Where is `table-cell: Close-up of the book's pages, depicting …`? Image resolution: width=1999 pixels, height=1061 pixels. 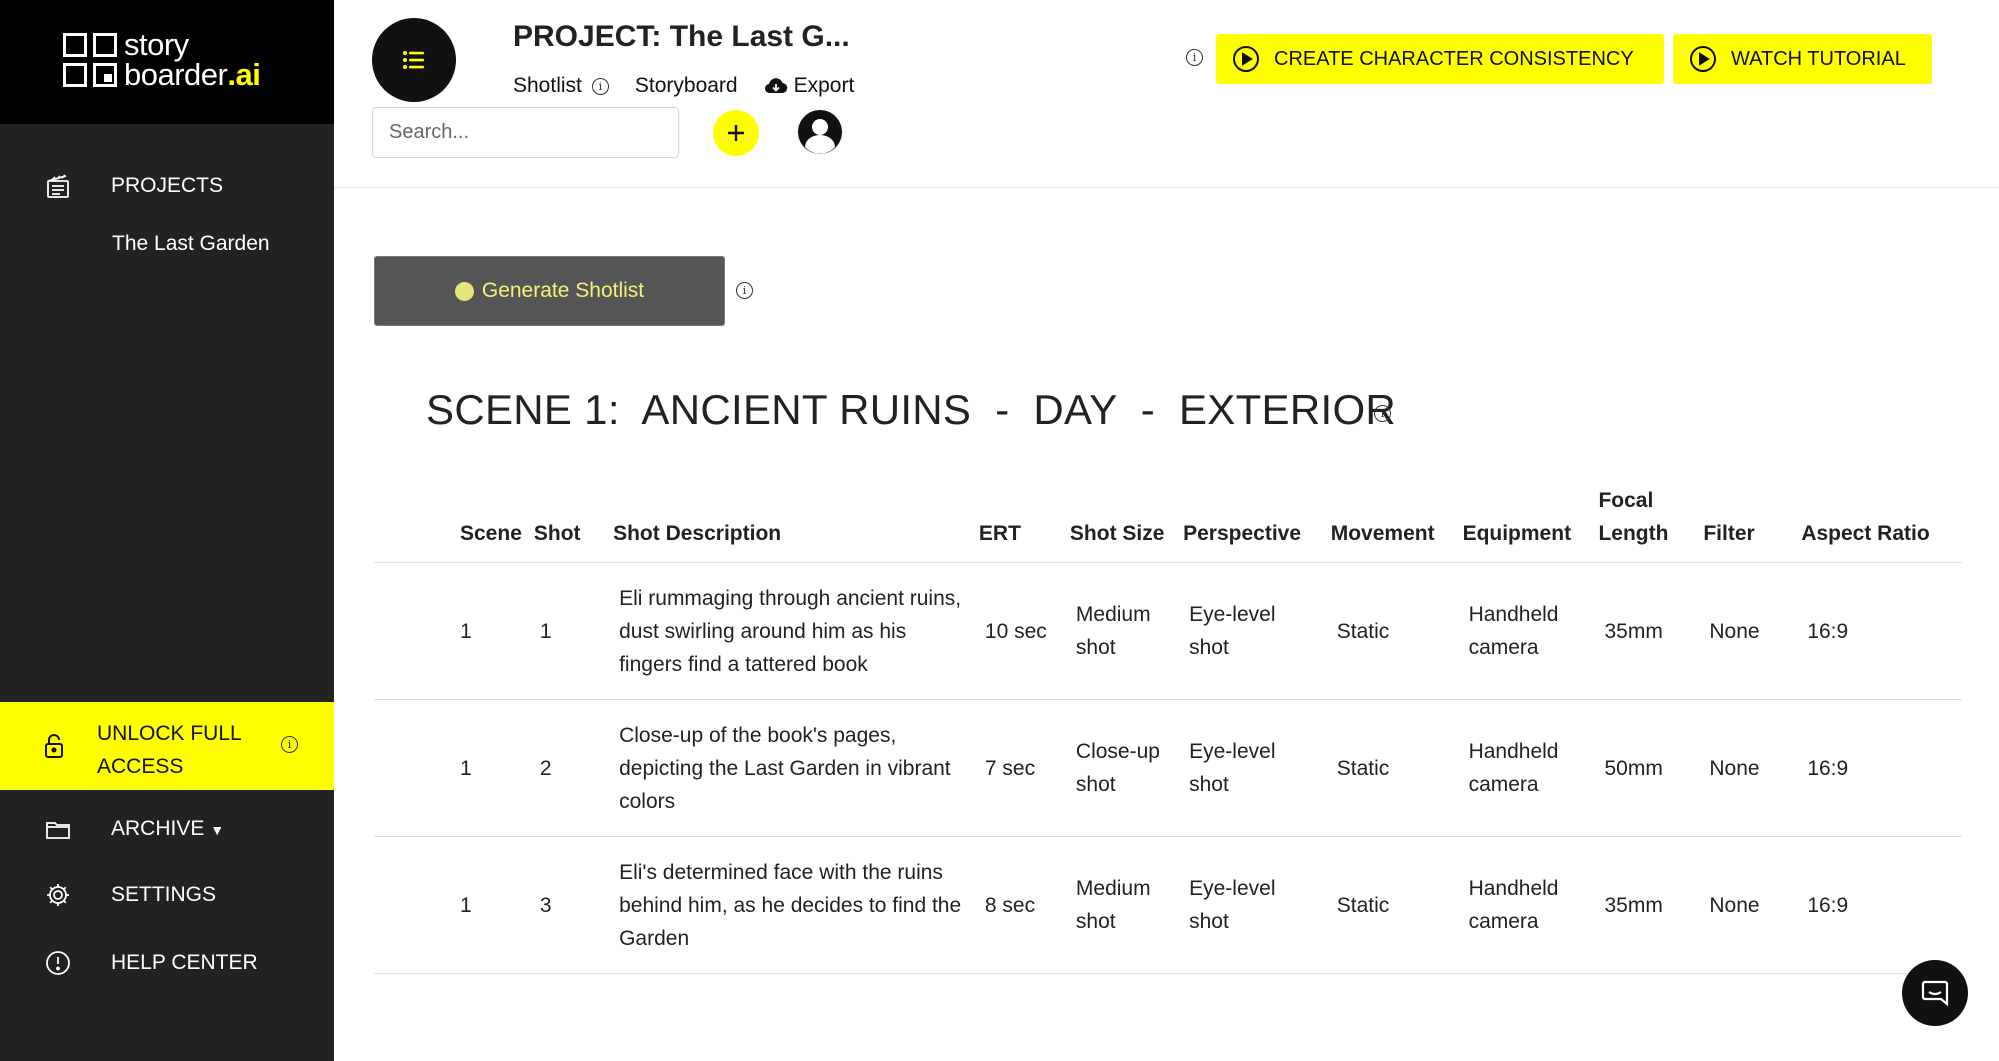 table-cell: Close-up of the book's pages, depicting … is located at coordinates (790, 768).